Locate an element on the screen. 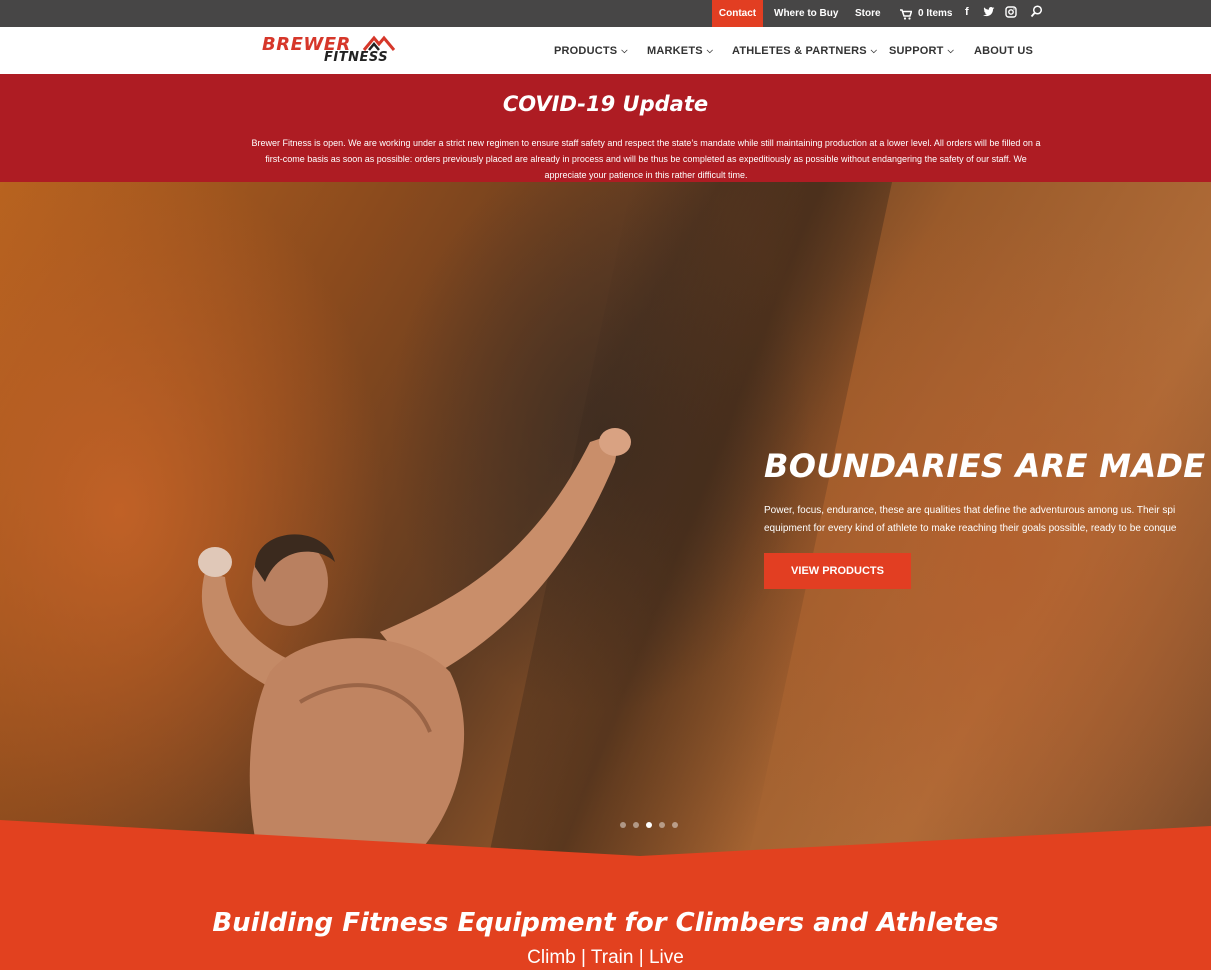  logo-word-fitness: FITNESS is located at coordinates (356, 57).